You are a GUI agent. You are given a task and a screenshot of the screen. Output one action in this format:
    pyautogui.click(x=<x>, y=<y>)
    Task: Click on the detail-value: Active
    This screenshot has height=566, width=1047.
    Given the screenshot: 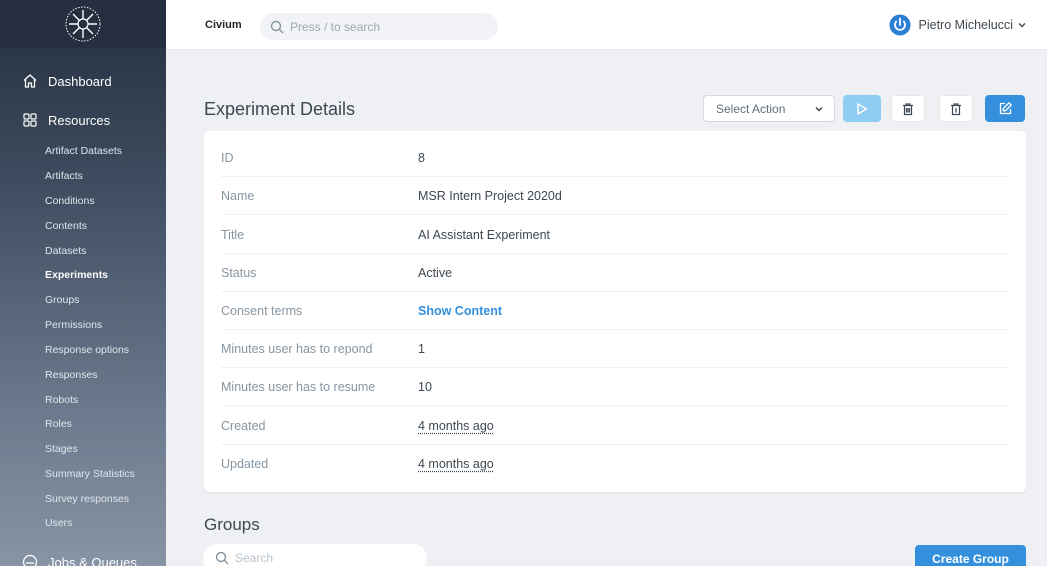 What is the action you would take?
    pyautogui.click(x=435, y=272)
    